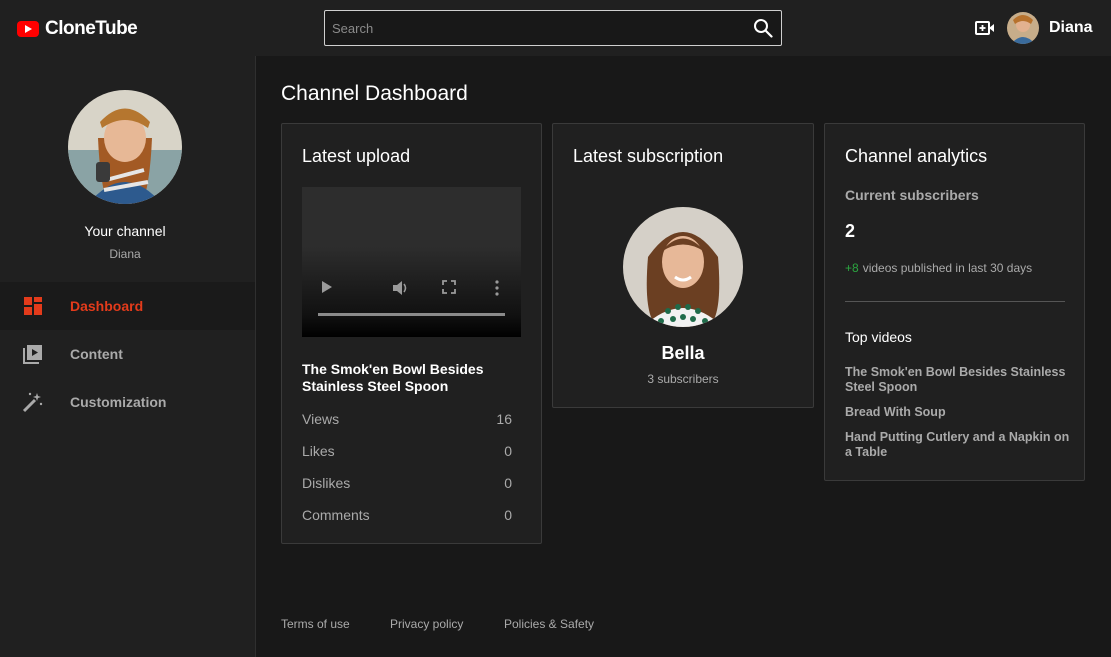 This screenshot has height=657, width=1111. I want to click on published-count: +8, so click(852, 268).